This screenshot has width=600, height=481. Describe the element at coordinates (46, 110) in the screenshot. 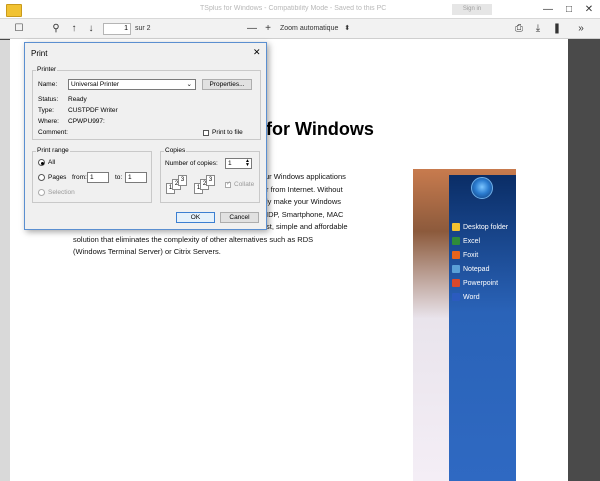

I see `type-label: Type:` at that location.